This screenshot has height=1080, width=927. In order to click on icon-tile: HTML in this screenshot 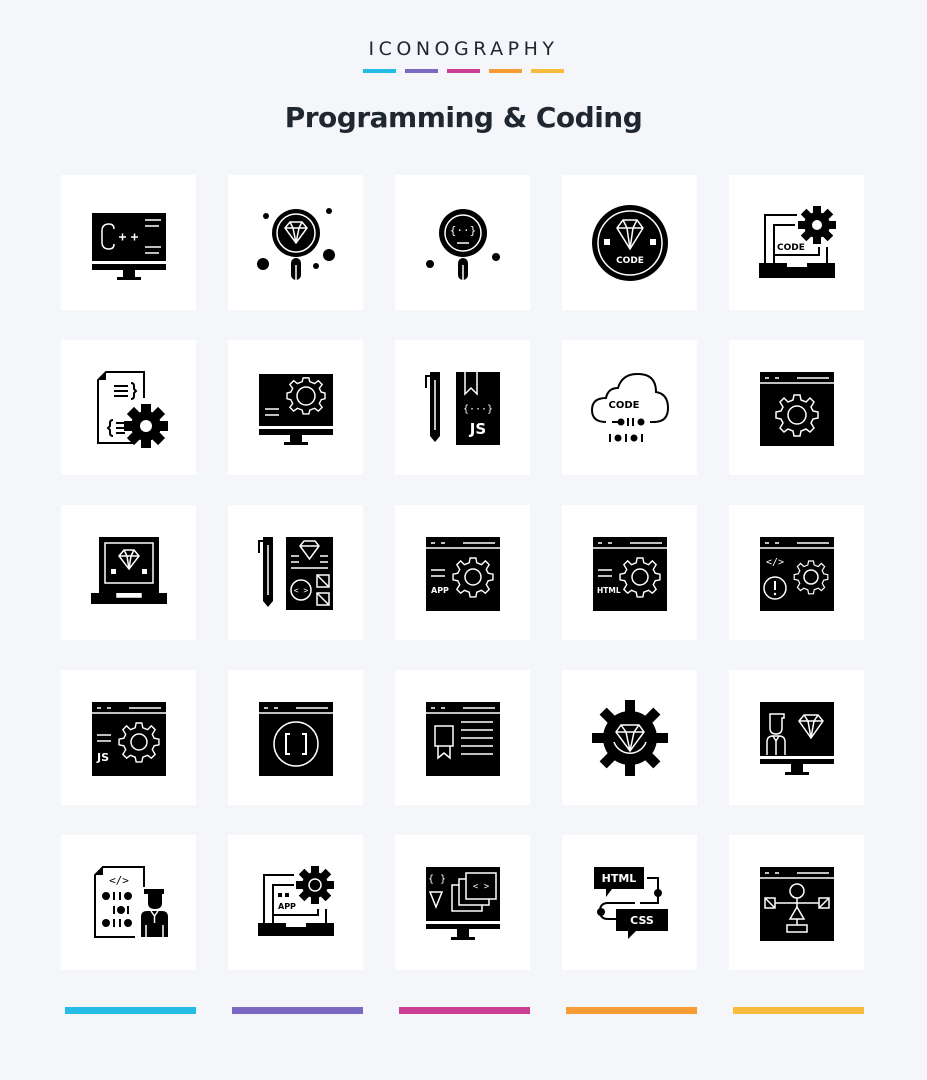, I will do `click(629, 572)`.